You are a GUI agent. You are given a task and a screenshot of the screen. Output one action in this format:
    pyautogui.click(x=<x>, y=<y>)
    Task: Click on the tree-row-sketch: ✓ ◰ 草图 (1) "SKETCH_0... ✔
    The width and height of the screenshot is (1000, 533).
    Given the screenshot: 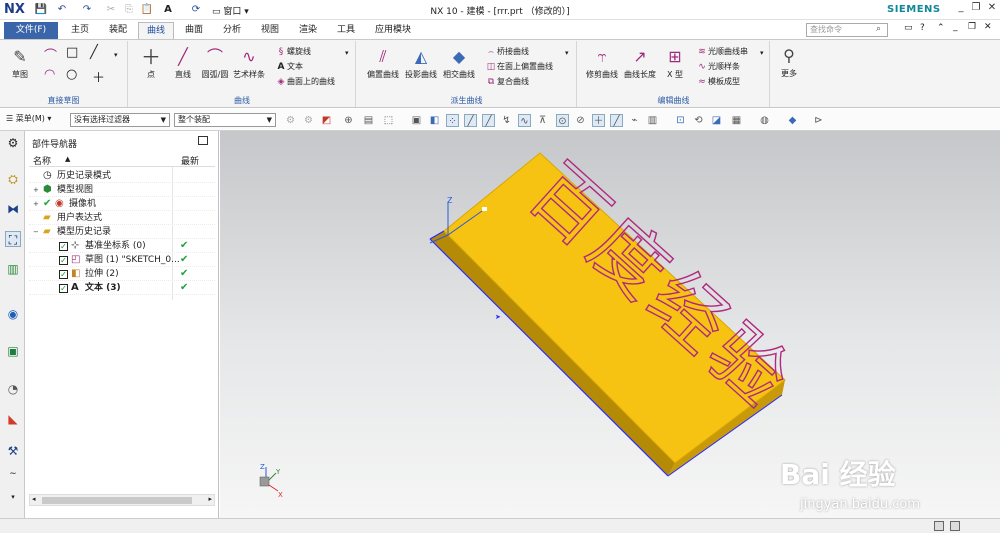 What is the action you would take?
    pyautogui.click(x=122, y=260)
    